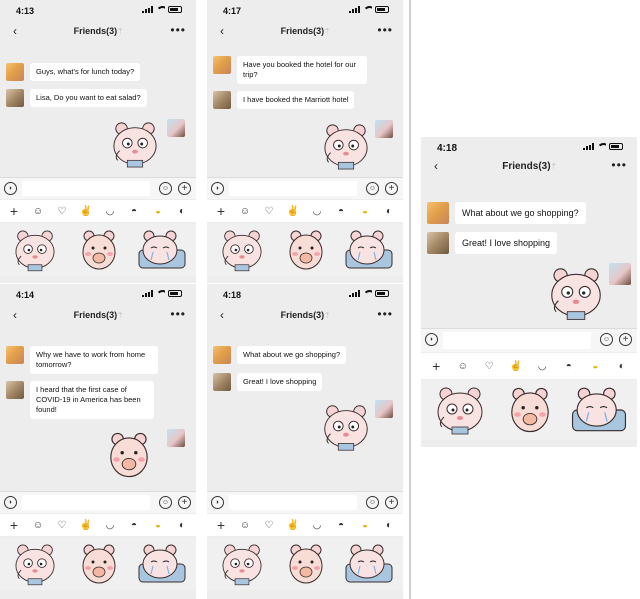 Image resolution: width=640 pixels, height=599 pixels. I want to click on message-bubble: Lisa, Do you want to eat salad?, so click(88, 98).